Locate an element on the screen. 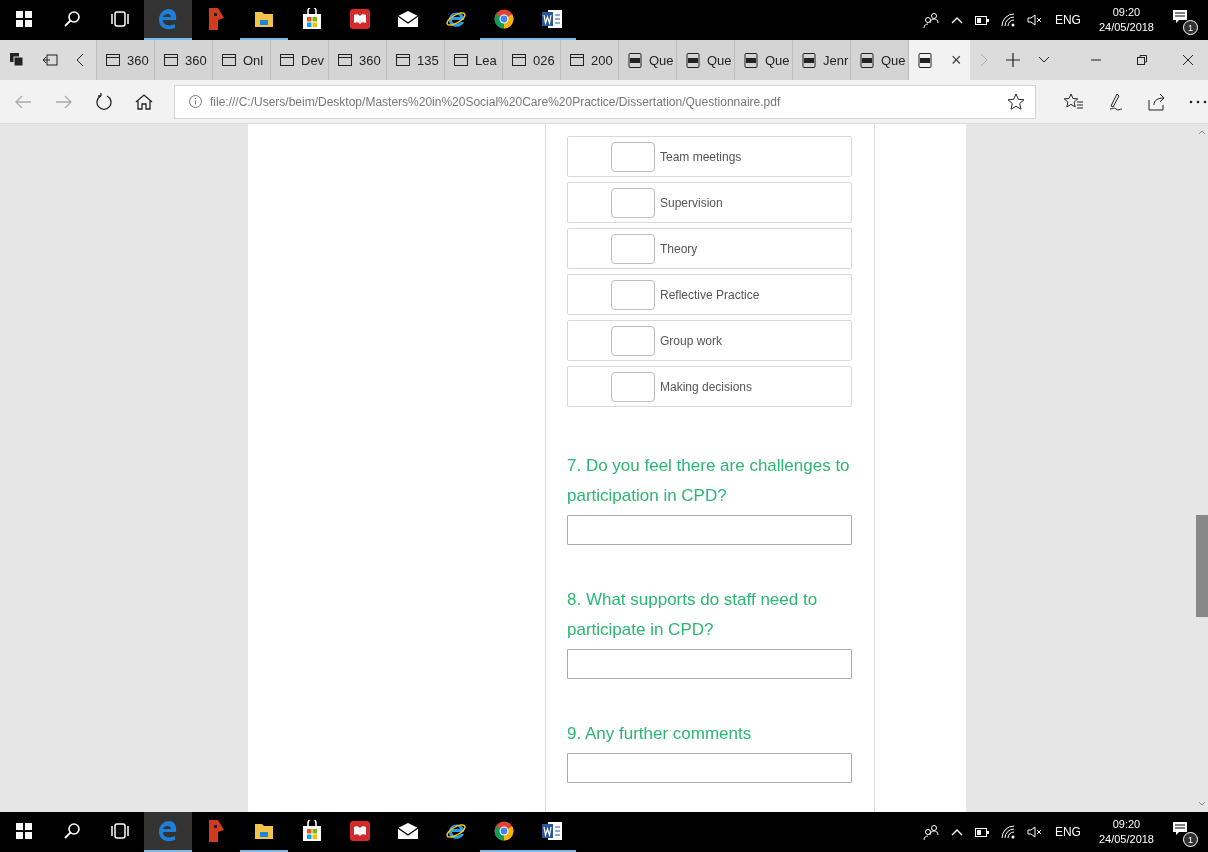 The width and height of the screenshot is (1208, 852). question-text: 7. Do you feel there are challenges to participation in CPD? is located at coordinates (709, 481).